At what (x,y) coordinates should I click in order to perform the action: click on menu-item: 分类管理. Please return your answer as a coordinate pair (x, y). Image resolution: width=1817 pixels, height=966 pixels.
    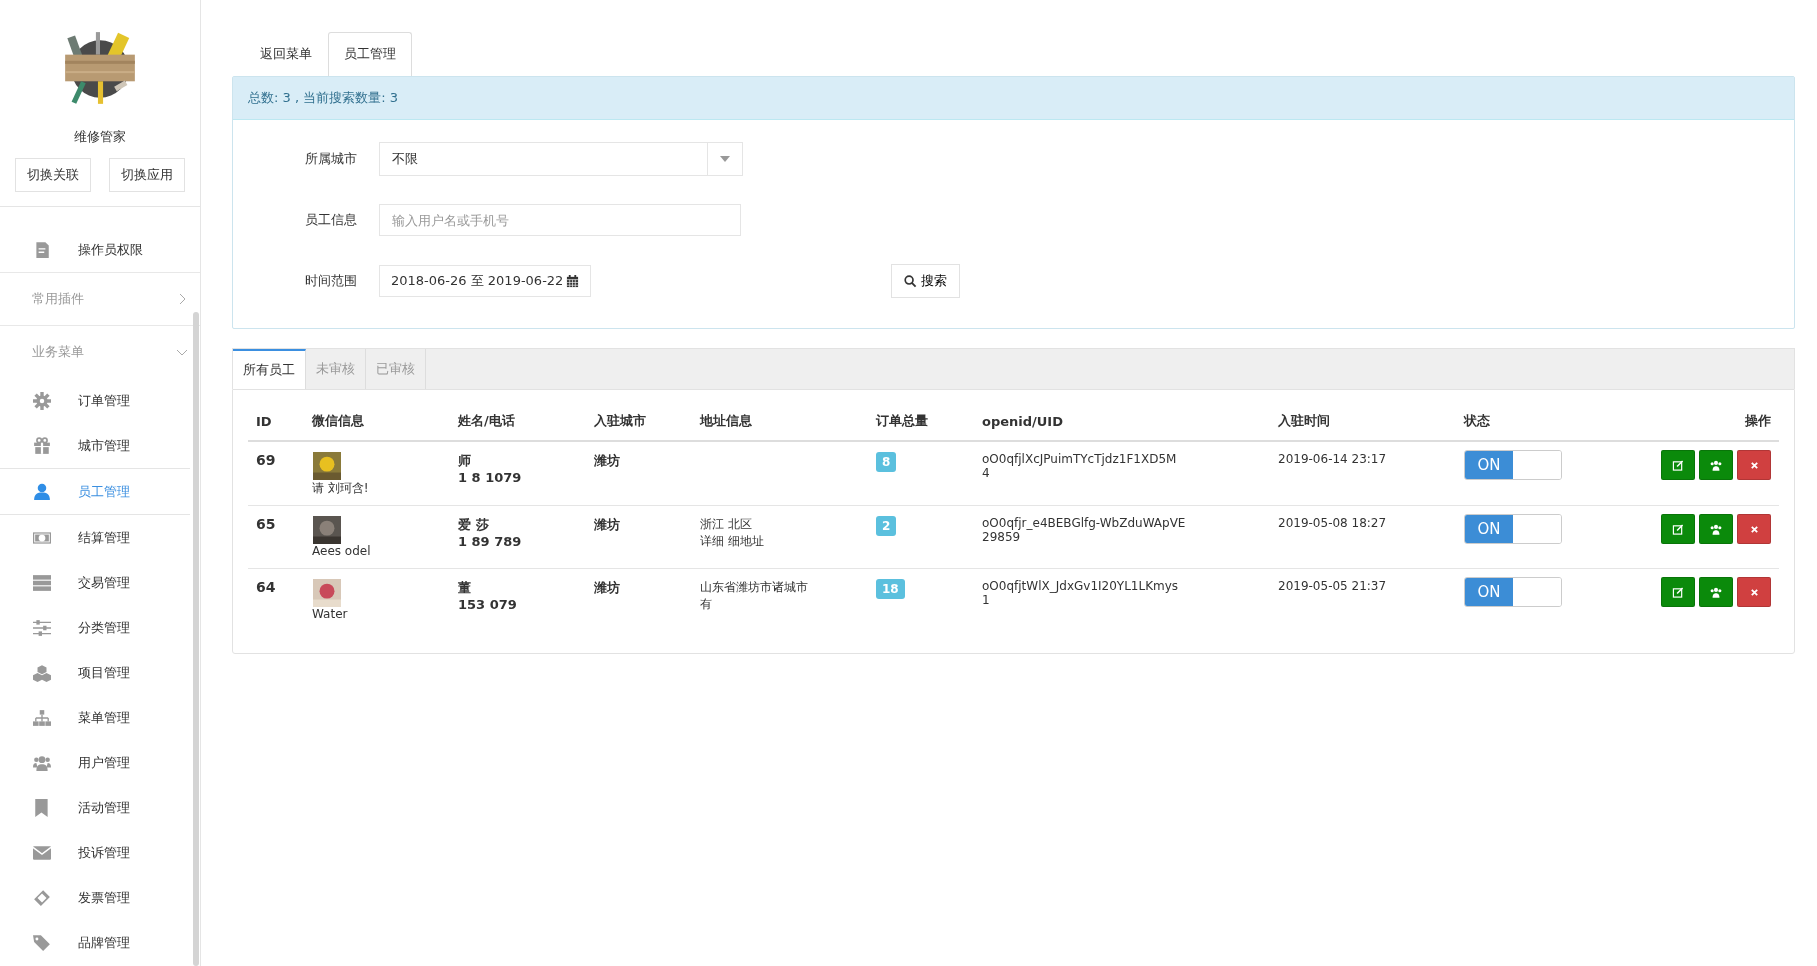
    Looking at the image, I should click on (95, 627).